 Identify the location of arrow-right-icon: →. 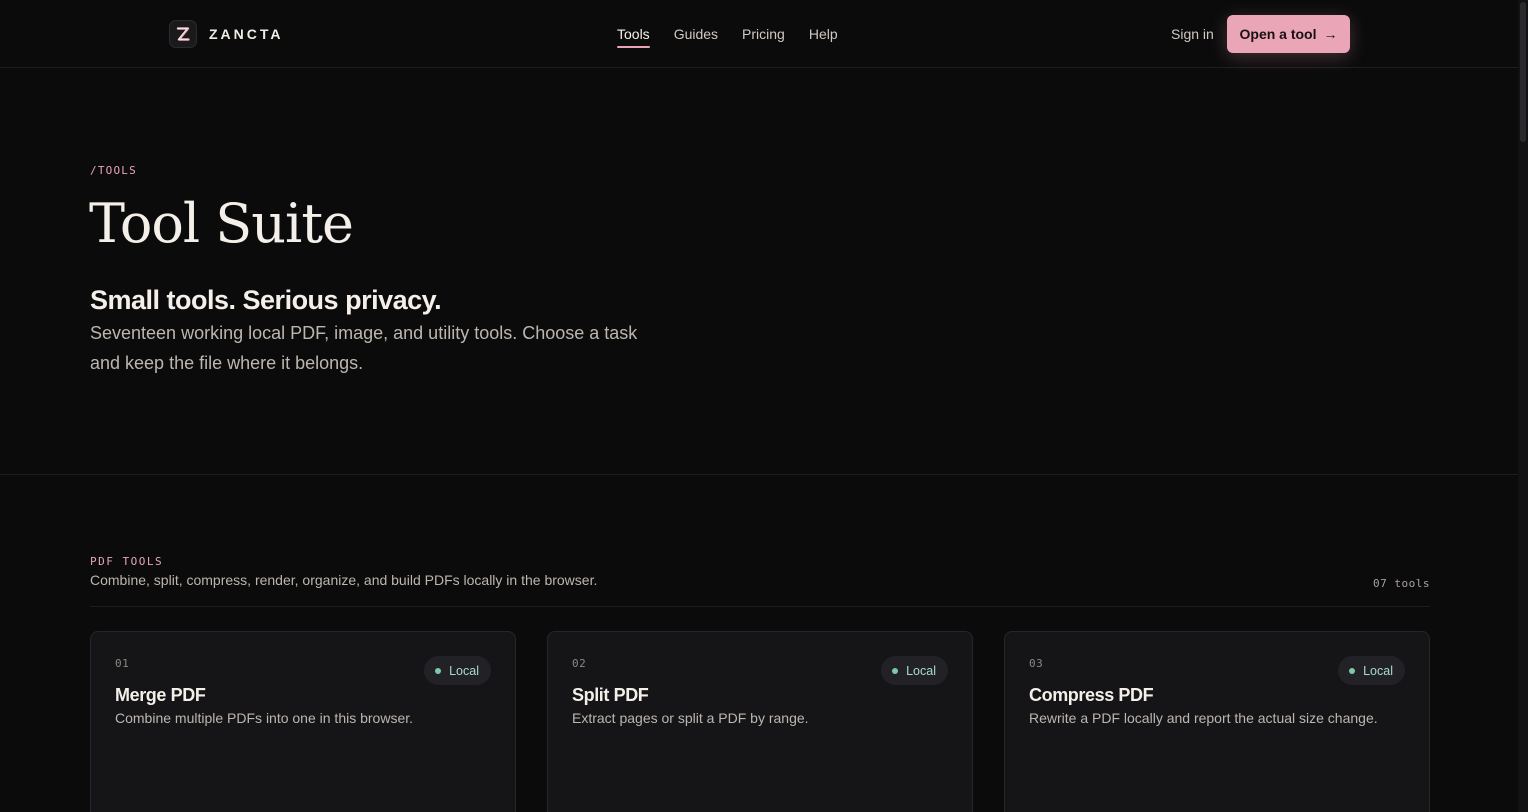
(1330, 34).